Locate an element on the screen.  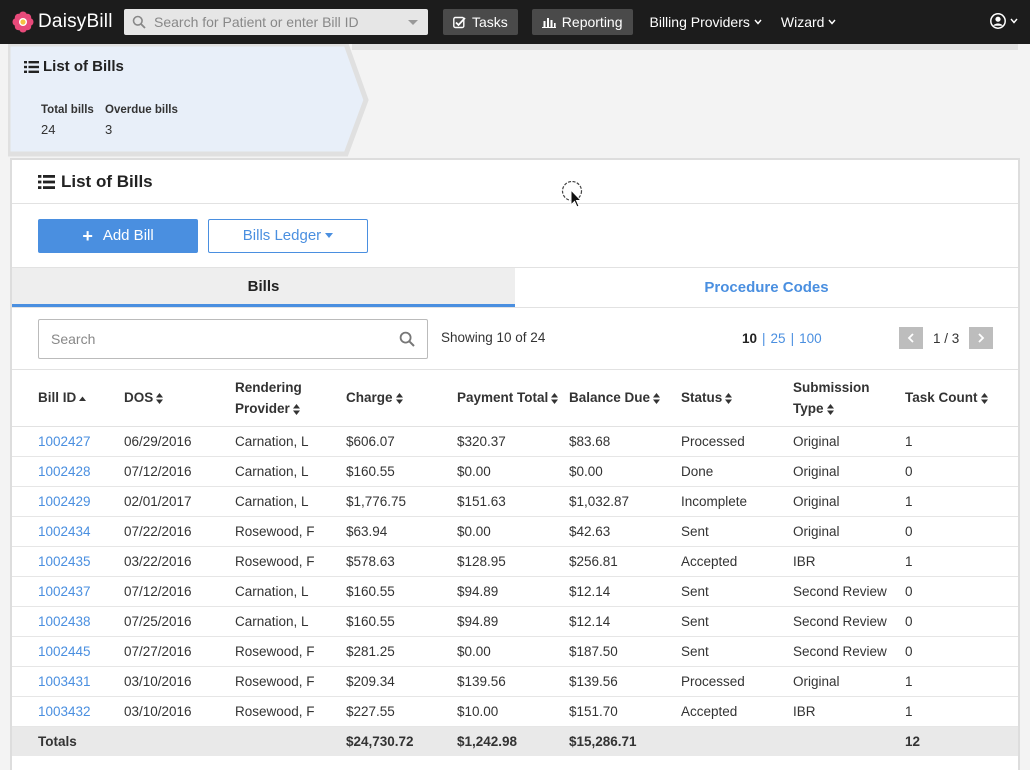
total-task-count: 12 is located at coordinates (961, 741).